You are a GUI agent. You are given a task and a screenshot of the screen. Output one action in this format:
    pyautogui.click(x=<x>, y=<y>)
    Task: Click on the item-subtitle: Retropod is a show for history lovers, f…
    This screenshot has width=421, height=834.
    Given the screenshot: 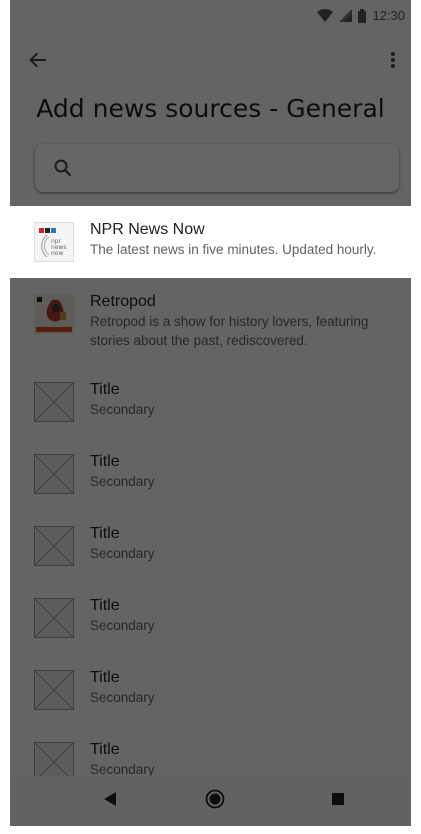 What is the action you would take?
    pyautogui.click(x=229, y=331)
    